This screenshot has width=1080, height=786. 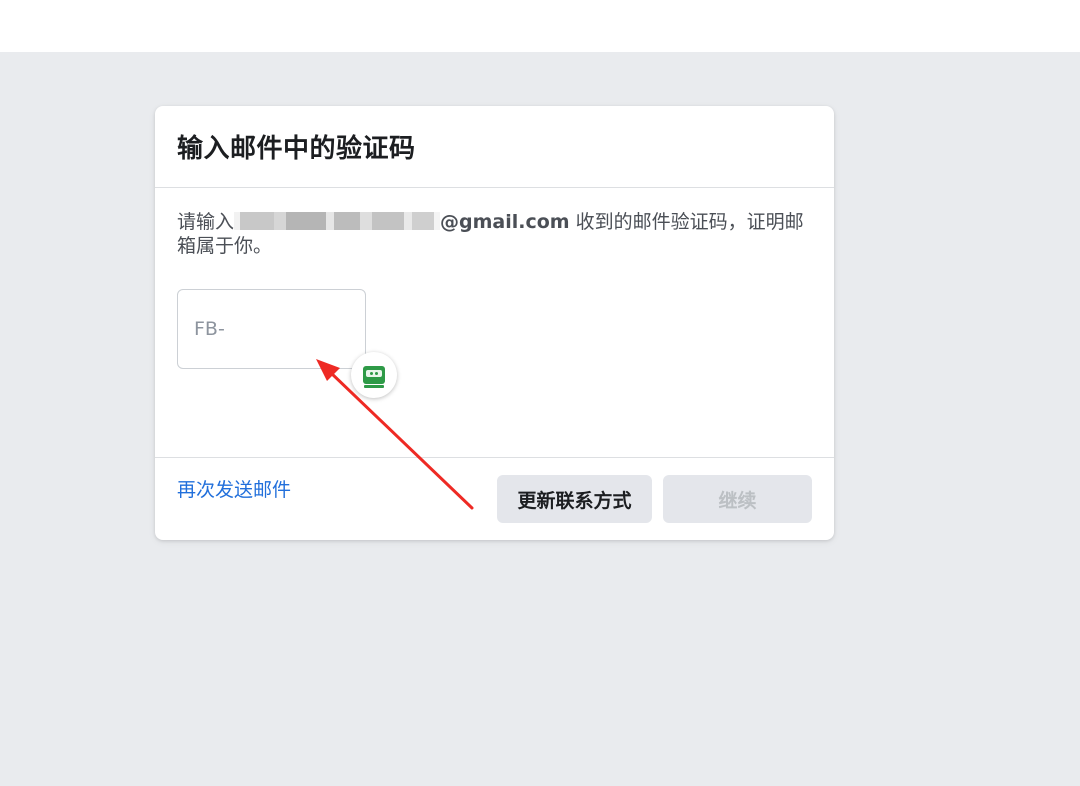 I want to click on instruction-prefix: 请输入, so click(x=206, y=222).